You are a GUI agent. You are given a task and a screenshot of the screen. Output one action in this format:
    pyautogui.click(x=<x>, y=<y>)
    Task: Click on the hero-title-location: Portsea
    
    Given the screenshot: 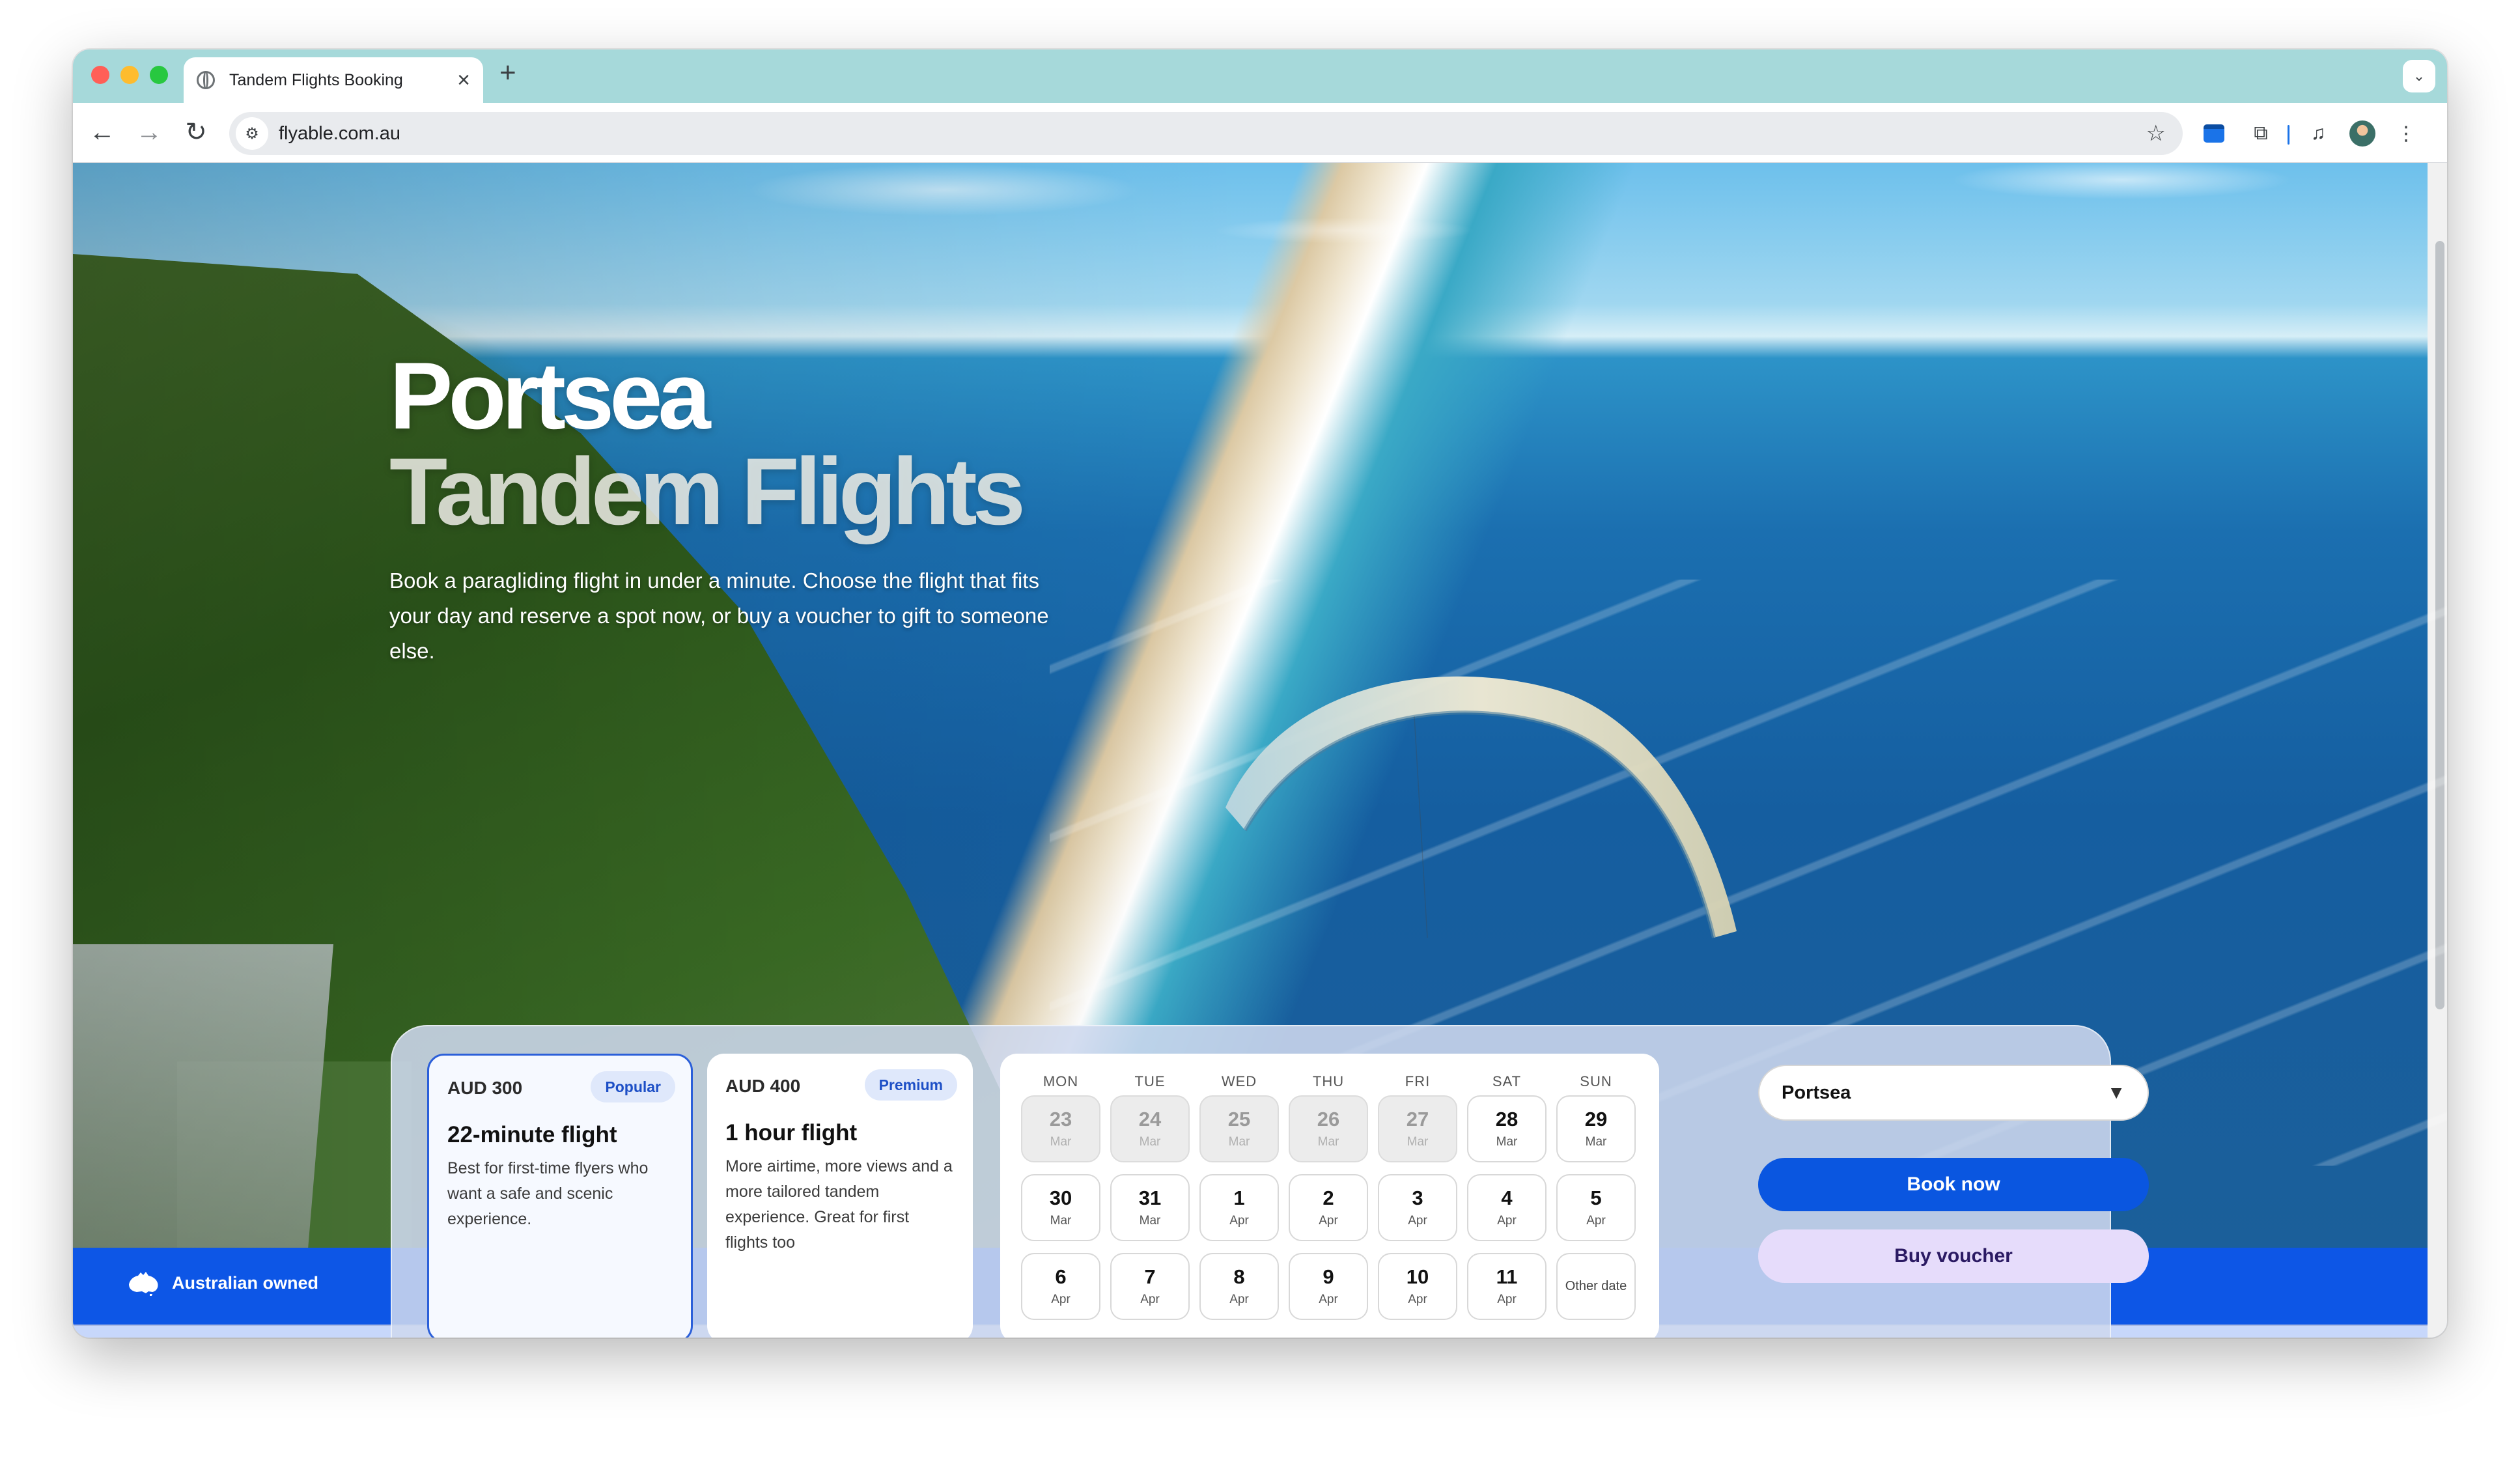 What is the action you would take?
    pyautogui.click(x=550, y=396)
    